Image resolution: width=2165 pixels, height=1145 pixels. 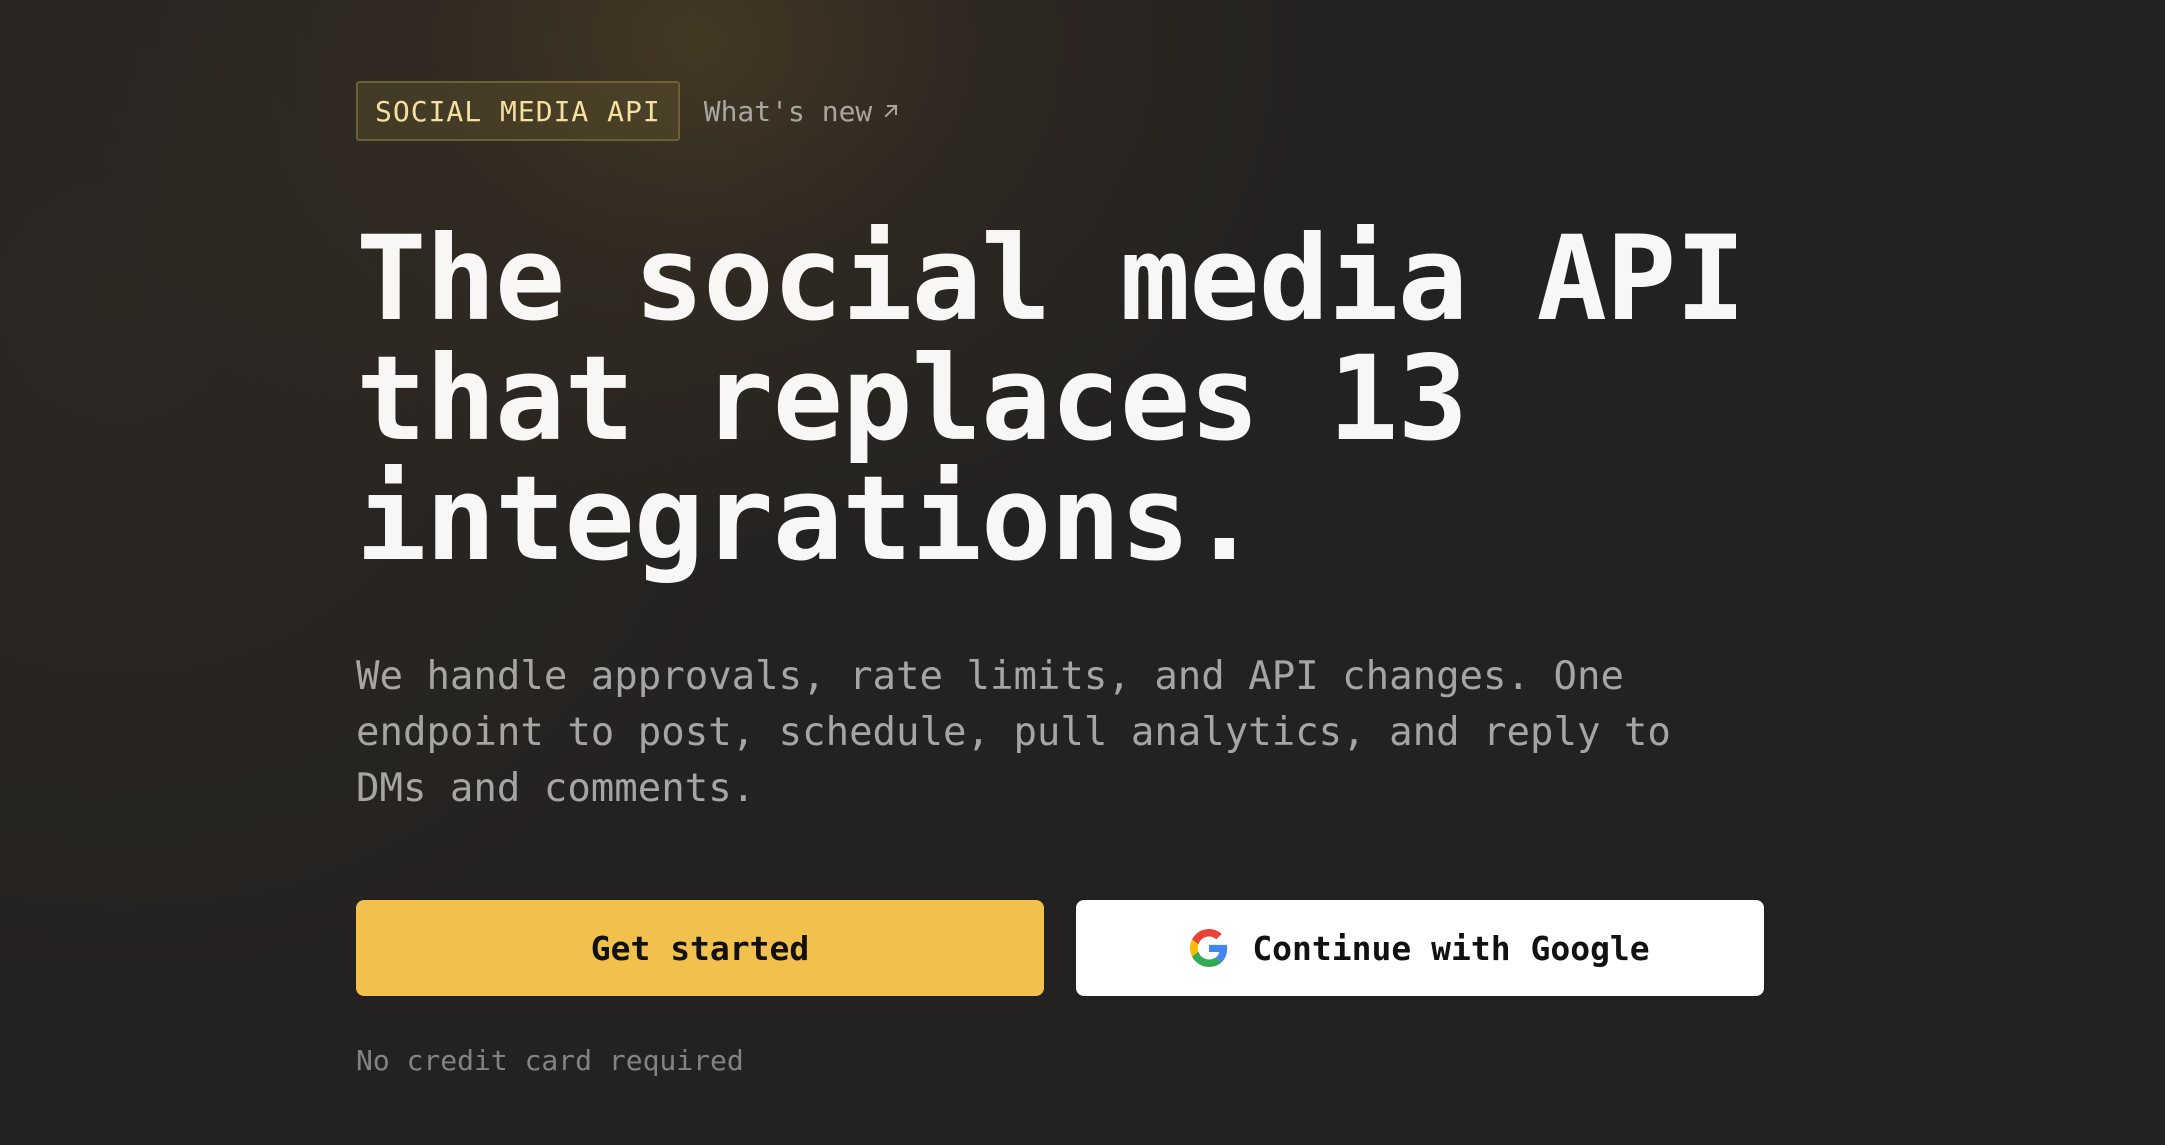 I want to click on announcement-bar: SOCIAL MEDIA API What's new, so click(x=1061, y=111).